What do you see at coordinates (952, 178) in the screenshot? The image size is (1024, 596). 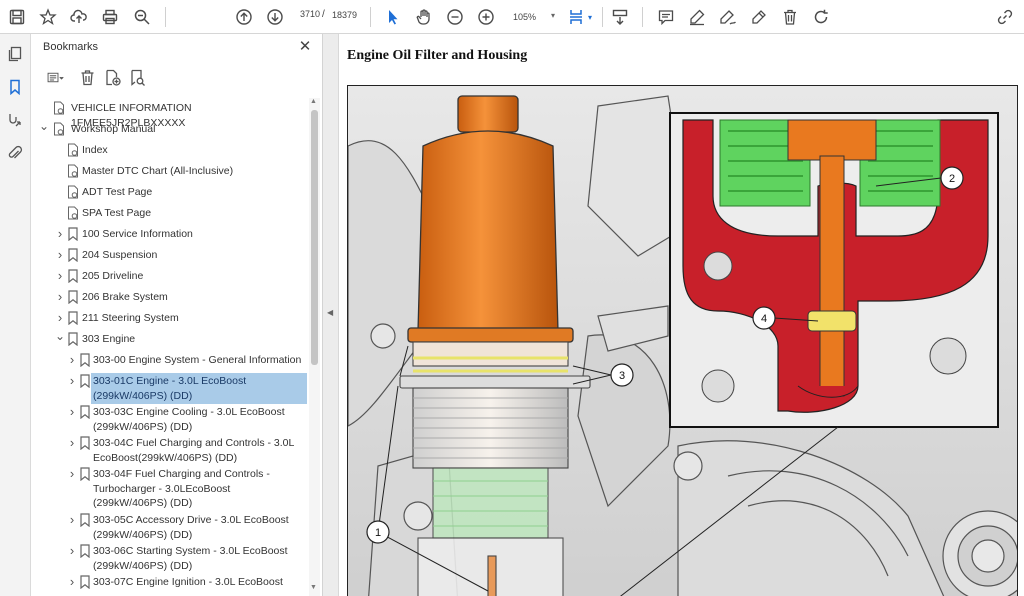 I see `callout-2: 2` at bounding box center [952, 178].